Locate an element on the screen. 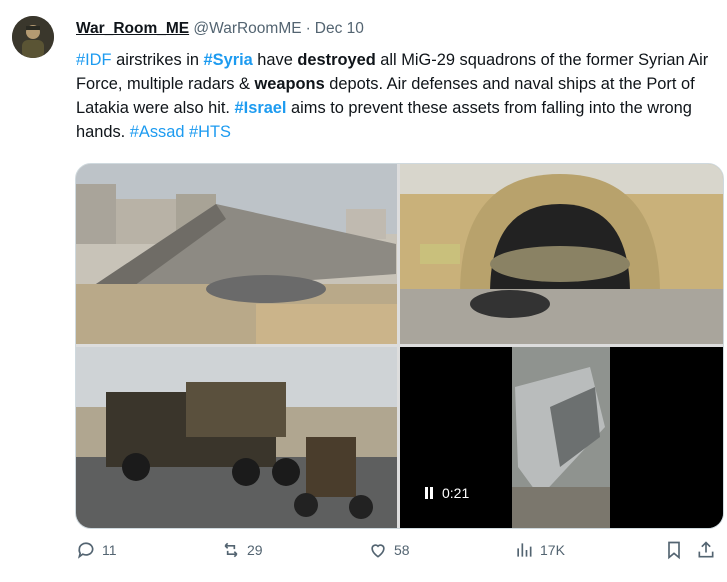 This screenshot has height=582, width=727. bookmark-icon is located at coordinates (674, 550).